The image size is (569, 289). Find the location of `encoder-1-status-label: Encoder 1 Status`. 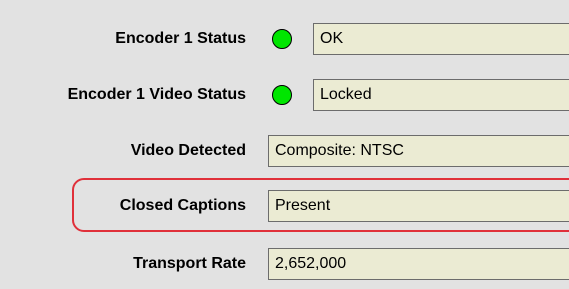

encoder-1-status-label: Encoder 1 Status is located at coordinates (180, 38).